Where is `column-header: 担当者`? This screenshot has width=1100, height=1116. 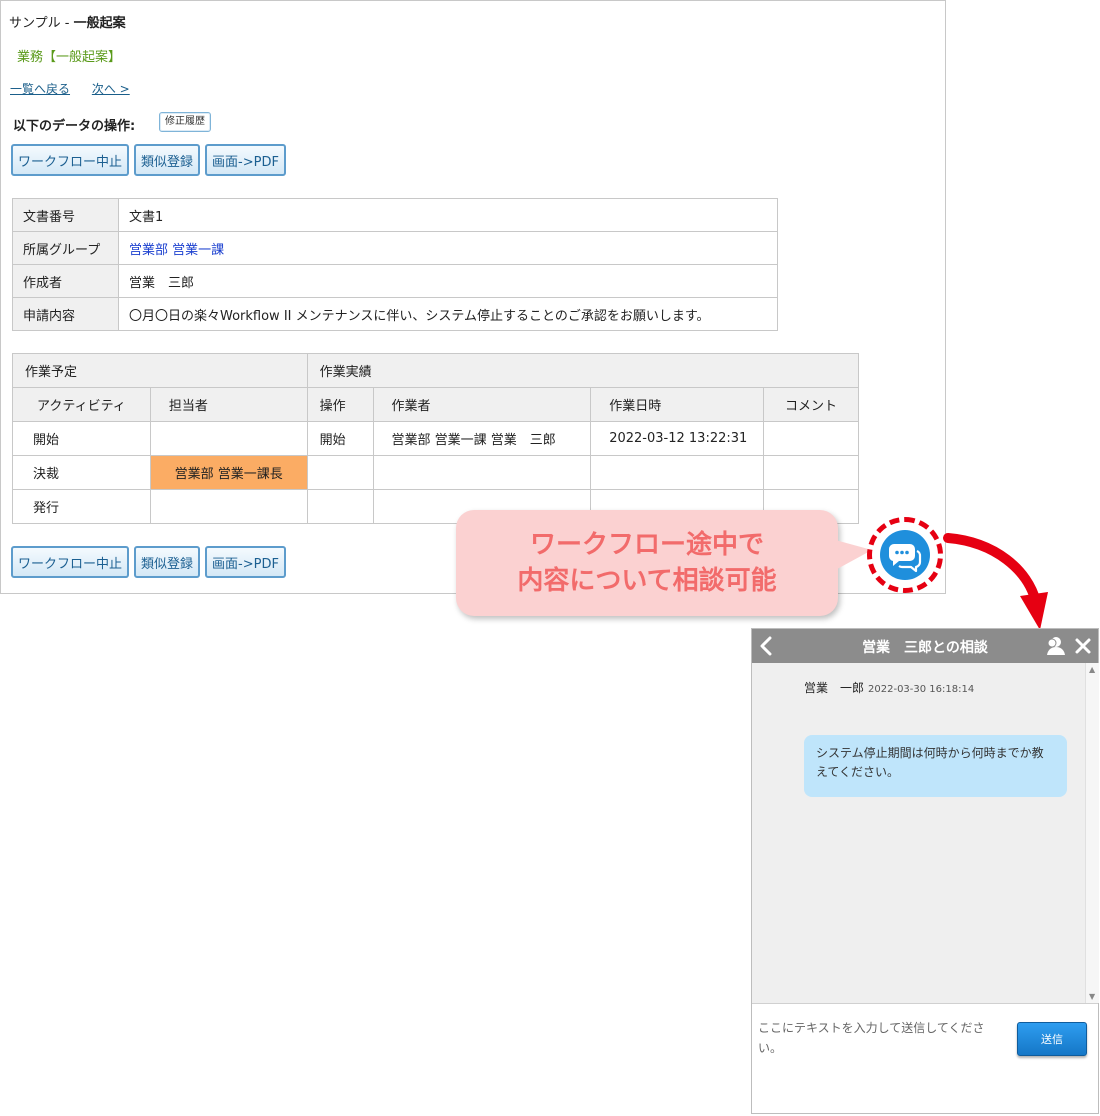
column-header: 担当者 is located at coordinates (228, 404).